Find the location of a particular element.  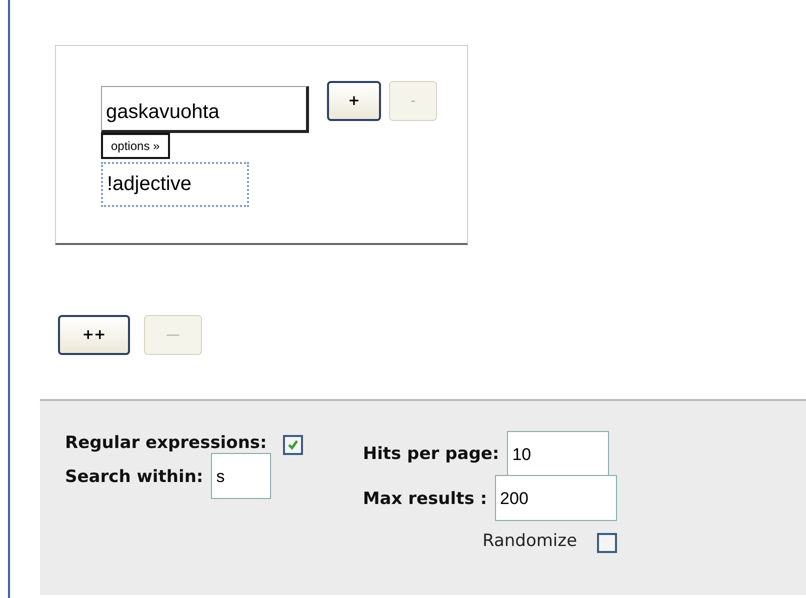

add-term-button: ++ is located at coordinates (94, 335).